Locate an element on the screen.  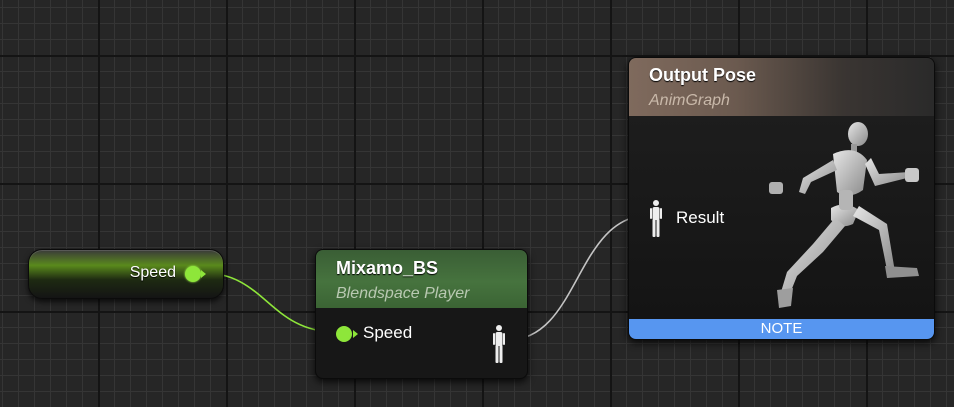
note-bar: NOTE is located at coordinates (781, 329).